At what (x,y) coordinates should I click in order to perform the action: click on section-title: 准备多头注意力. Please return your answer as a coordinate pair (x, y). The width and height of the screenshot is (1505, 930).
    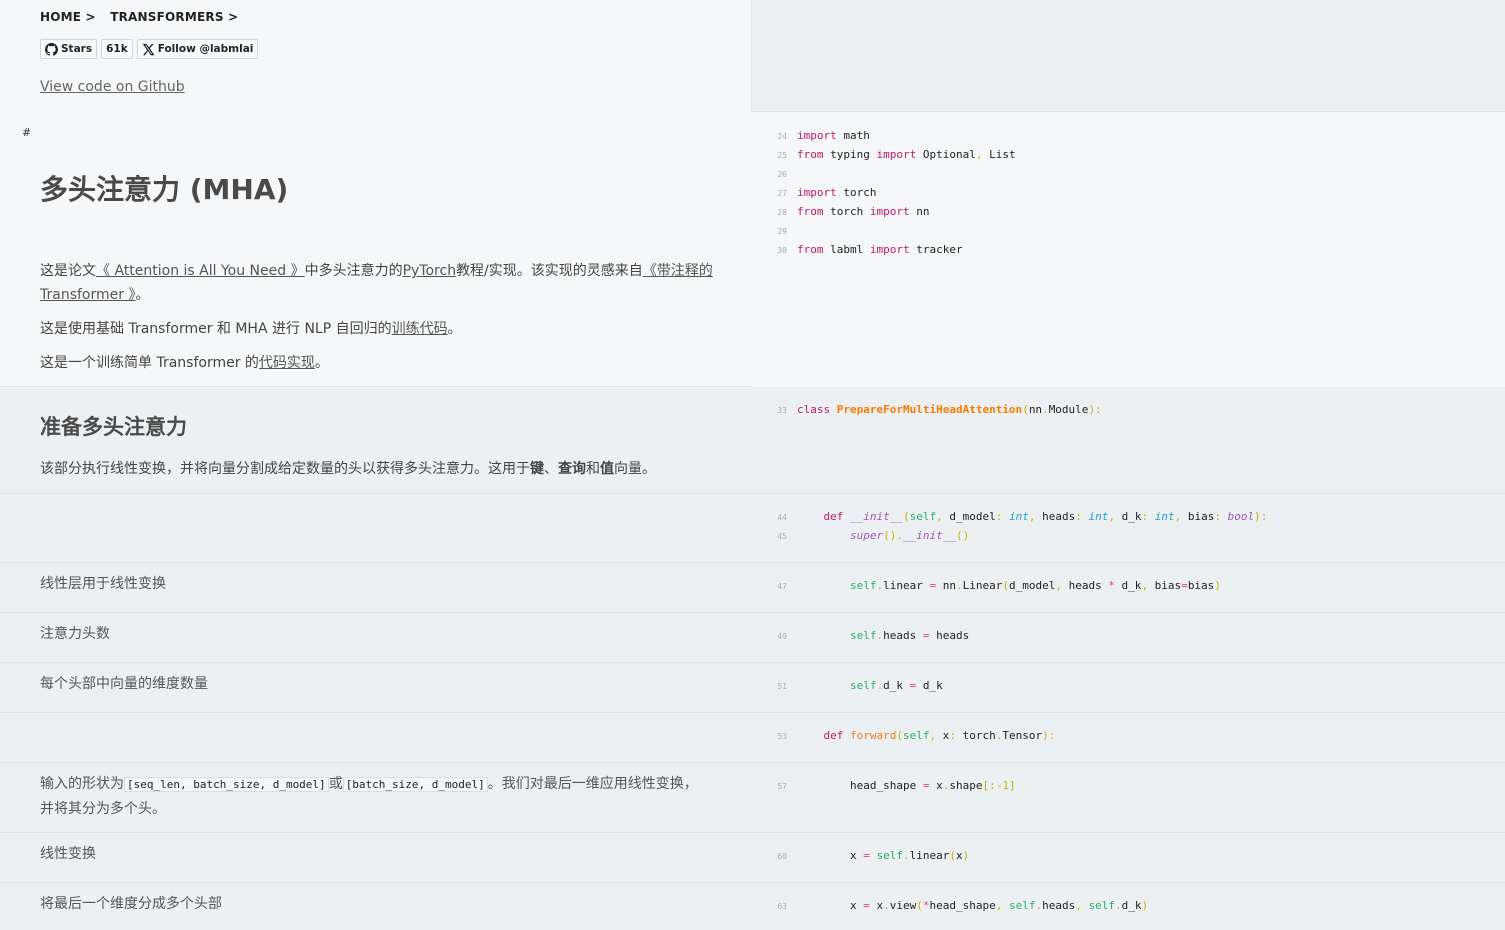
    Looking at the image, I should click on (113, 427).